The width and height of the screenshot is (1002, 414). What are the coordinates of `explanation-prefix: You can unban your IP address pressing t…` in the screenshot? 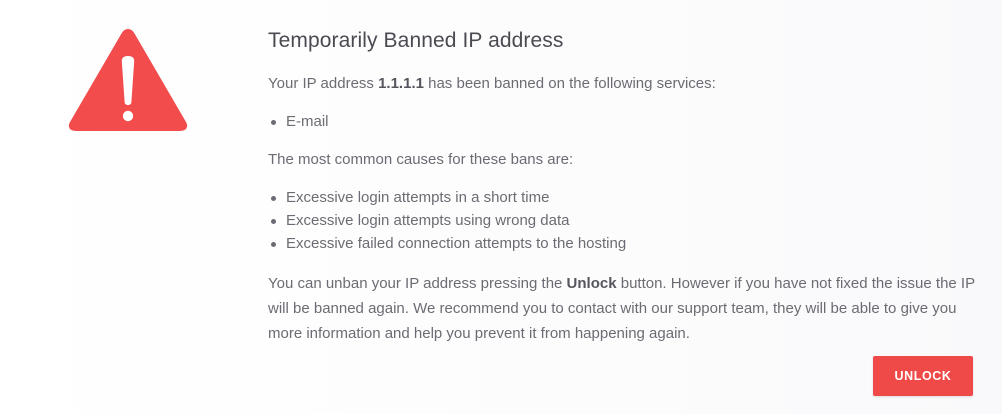 It's located at (417, 283).